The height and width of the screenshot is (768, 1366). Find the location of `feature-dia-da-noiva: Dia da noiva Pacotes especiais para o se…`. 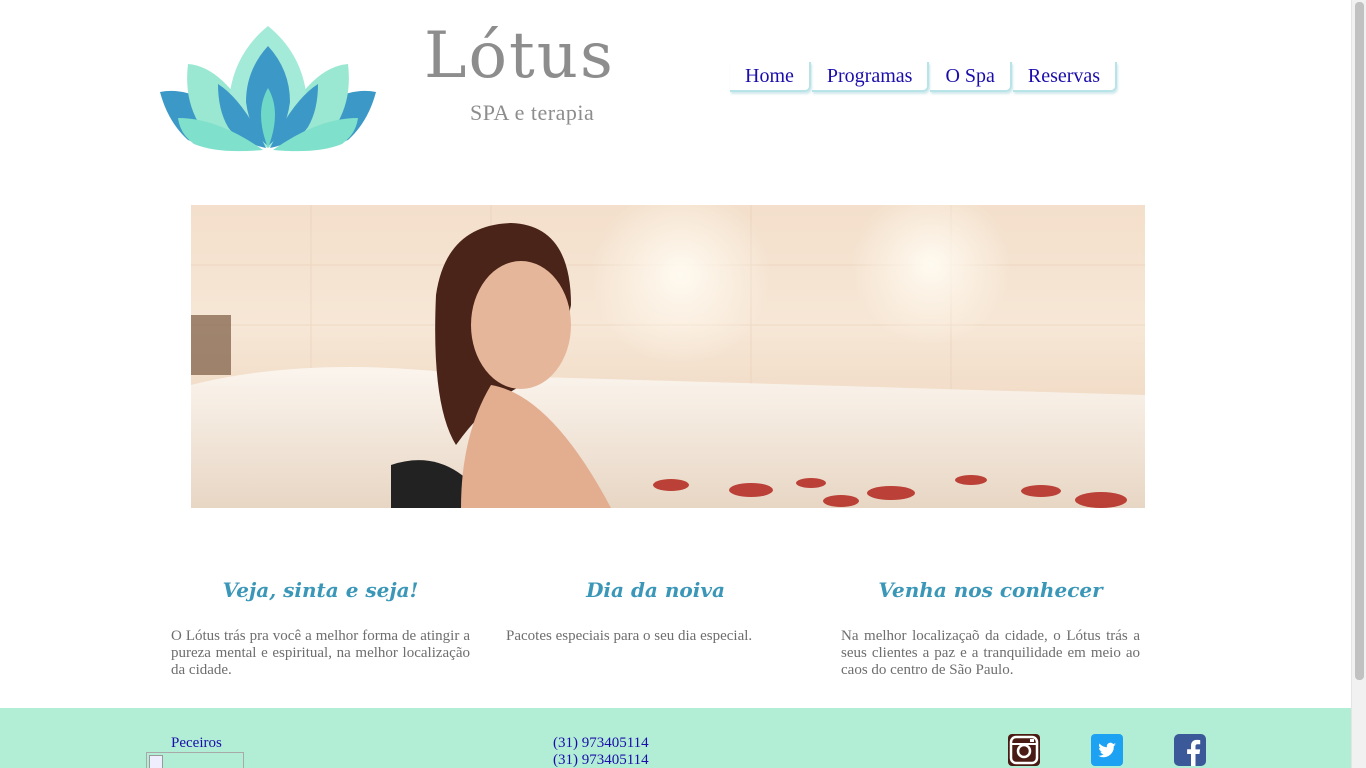

feature-dia-da-noiva: Dia da noiva Pacotes especiais para o se… is located at coordinates (655, 610).